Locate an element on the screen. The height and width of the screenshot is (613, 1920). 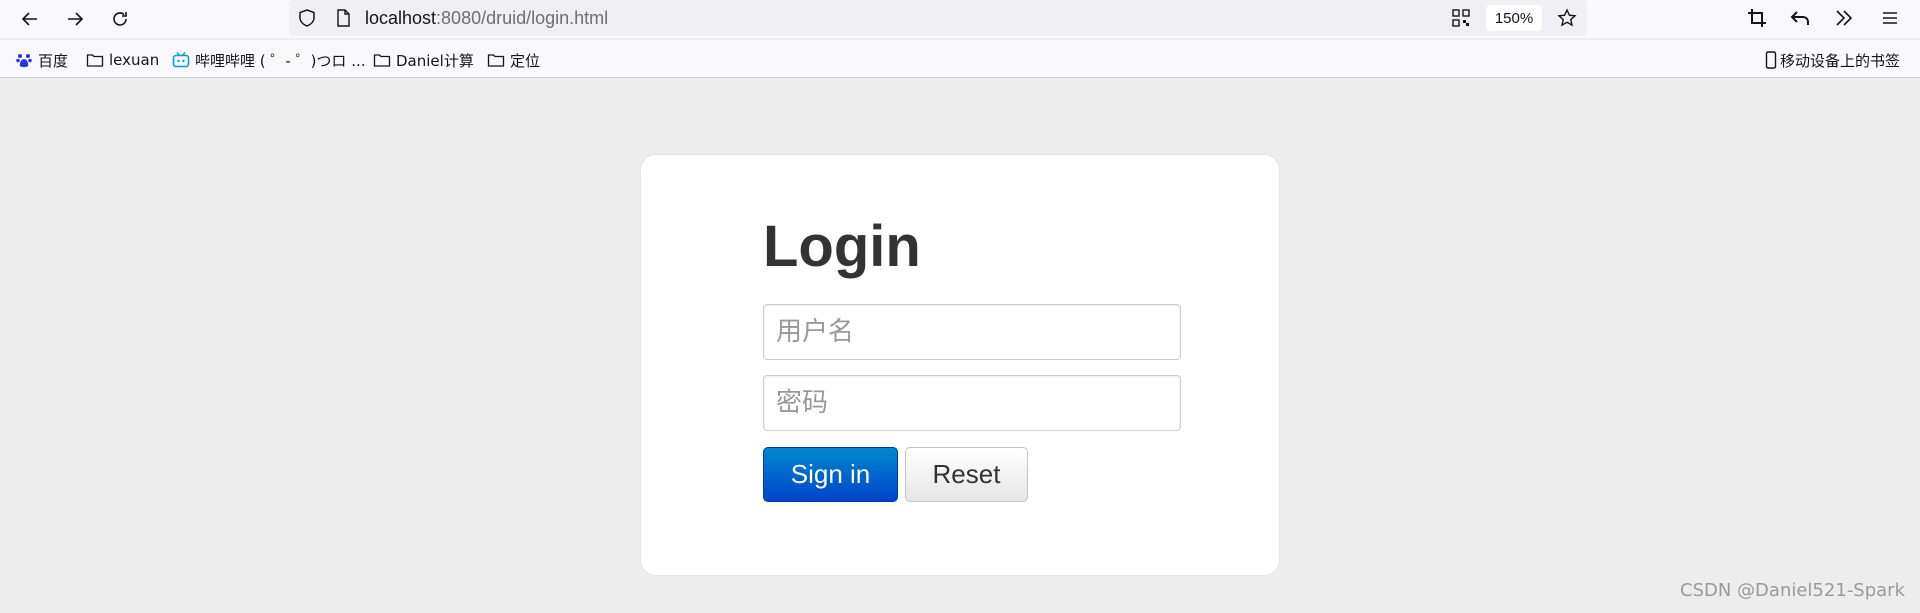
page-icon is located at coordinates (343, 18).